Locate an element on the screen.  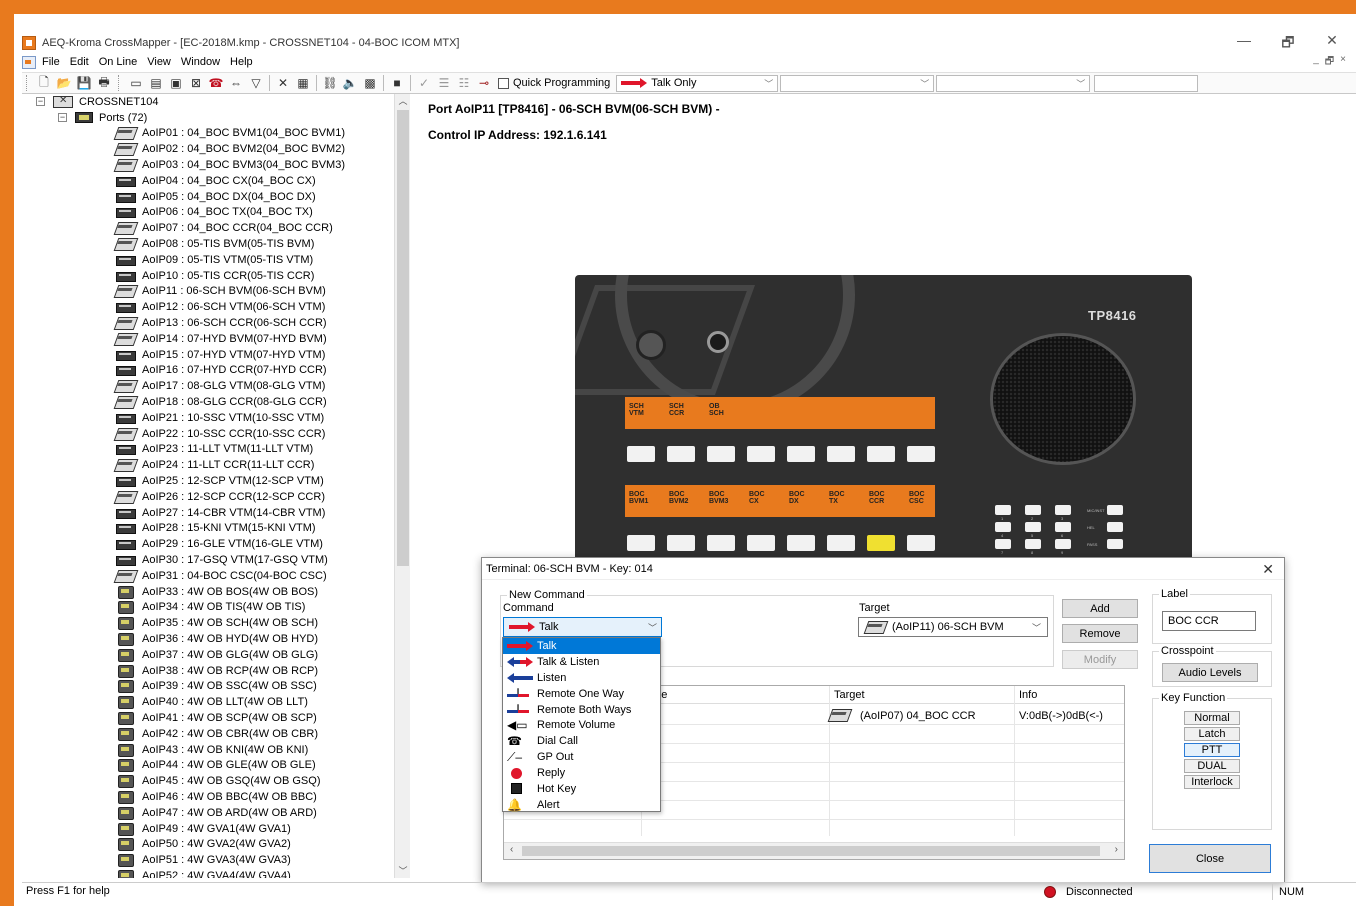
panel-icon: ▭ is located at coordinates (136, 83).